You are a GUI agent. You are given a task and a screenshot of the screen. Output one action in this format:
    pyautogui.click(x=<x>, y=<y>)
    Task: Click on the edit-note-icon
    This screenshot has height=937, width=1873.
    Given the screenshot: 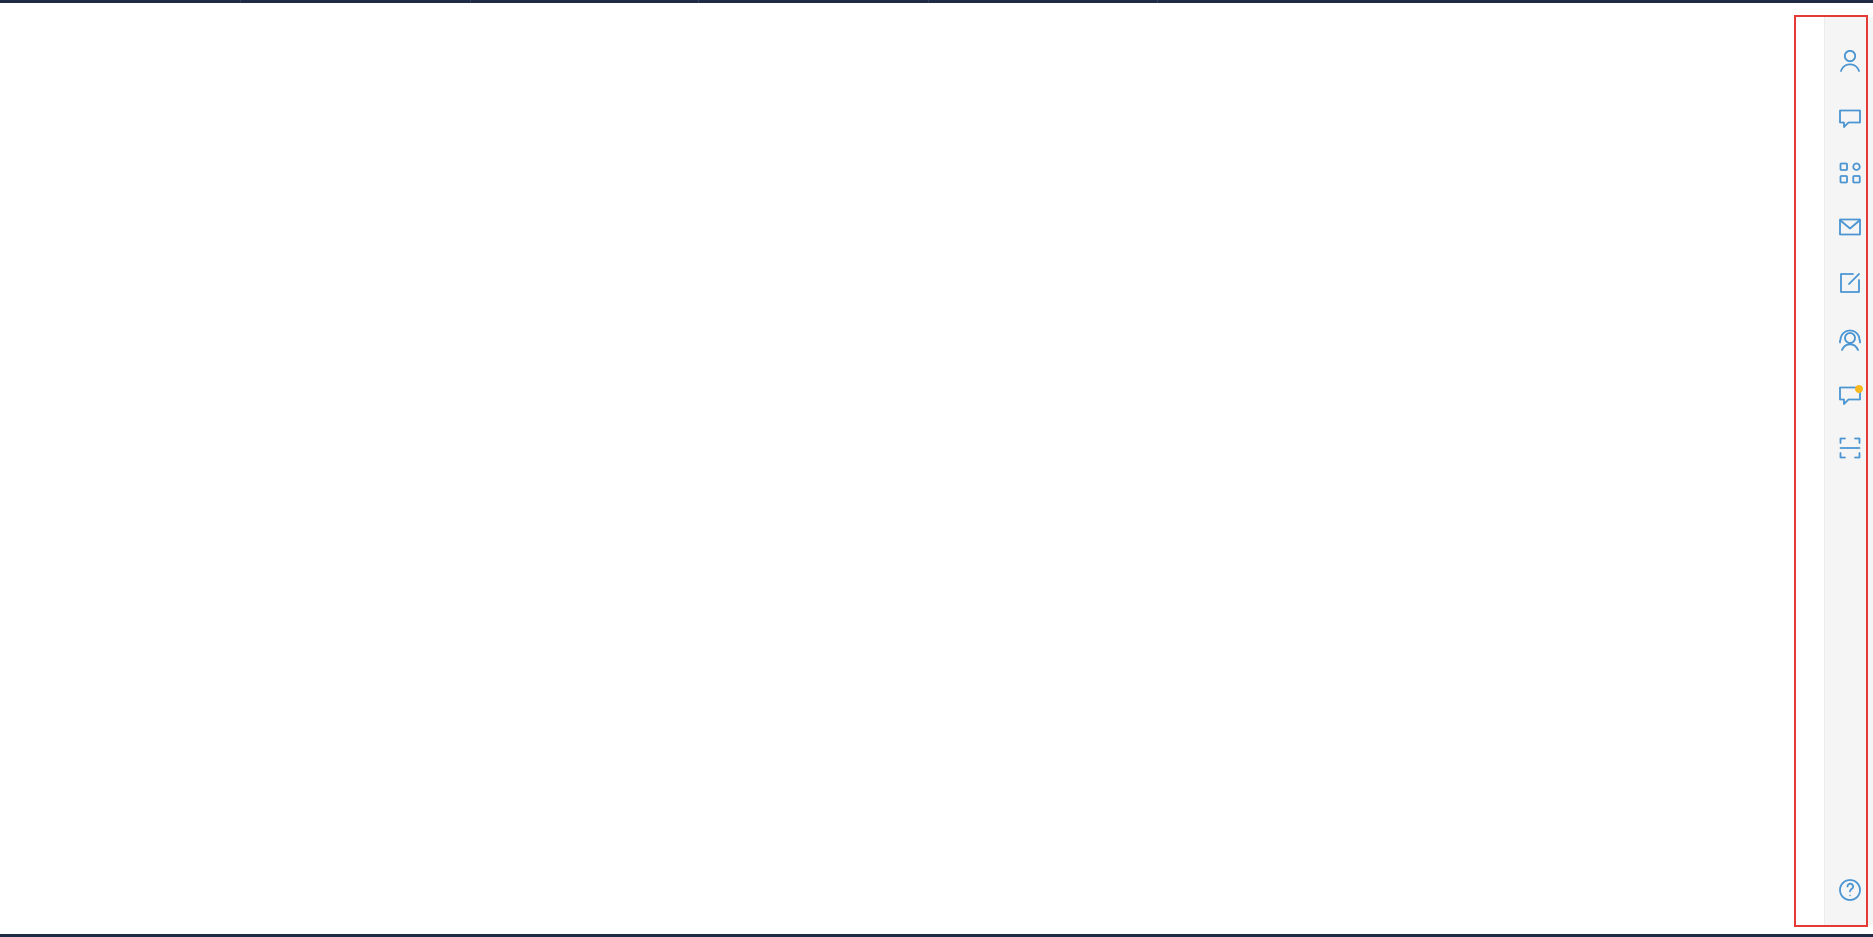 What is the action you would take?
    pyautogui.click(x=1849, y=282)
    